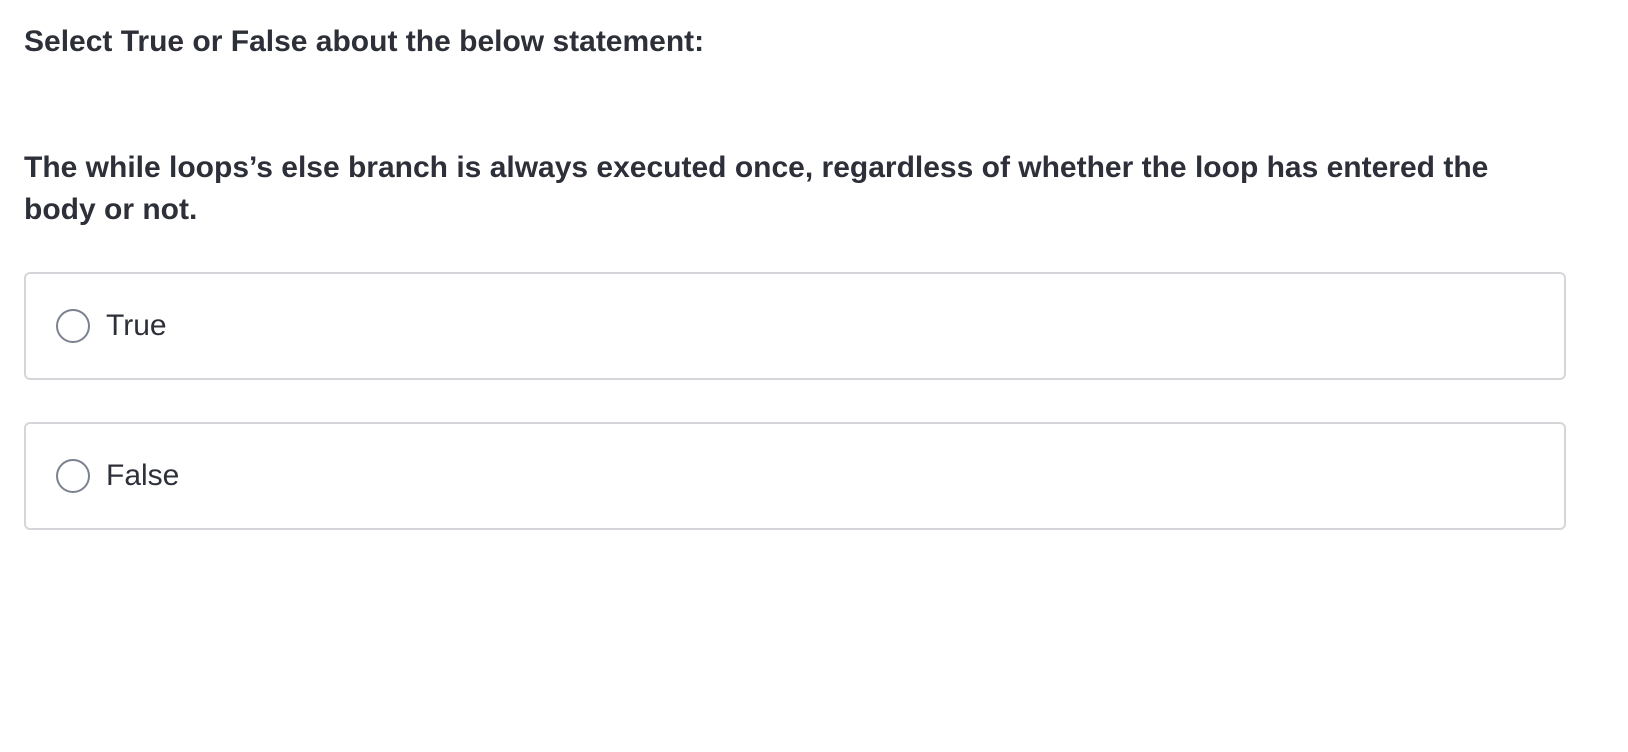 The width and height of the screenshot is (1628, 752). What do you see at coordinates (73, 326) in the screenshot?
I see `radio-button-true` at bounding box center [73, 326].